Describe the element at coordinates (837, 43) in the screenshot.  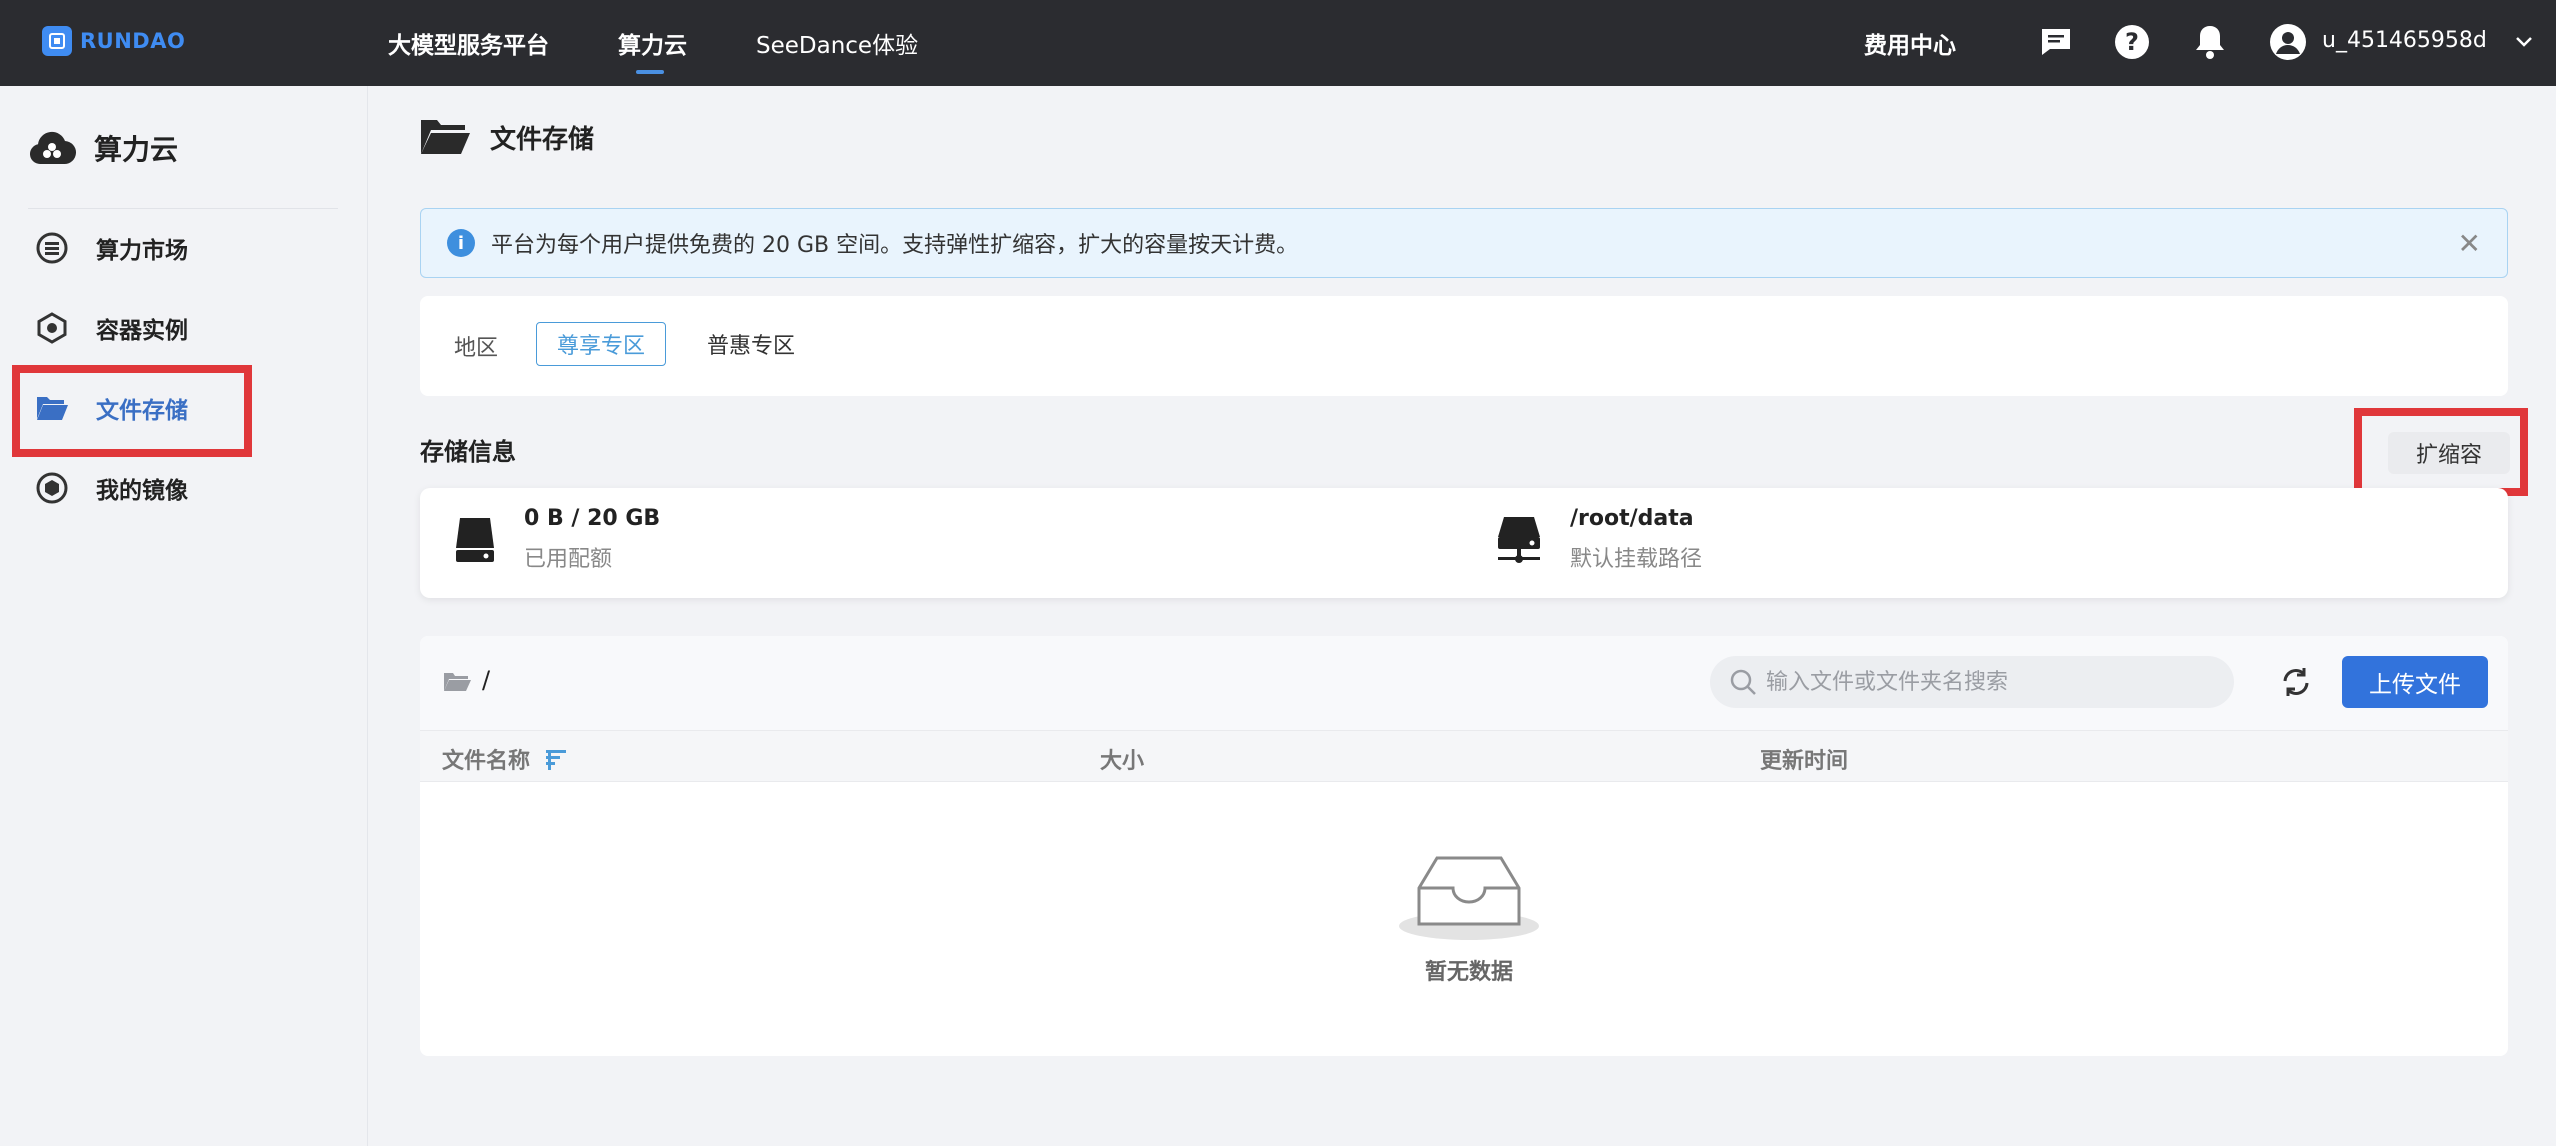
I see `nav-item-seedance: SeeDance体验` at that location.